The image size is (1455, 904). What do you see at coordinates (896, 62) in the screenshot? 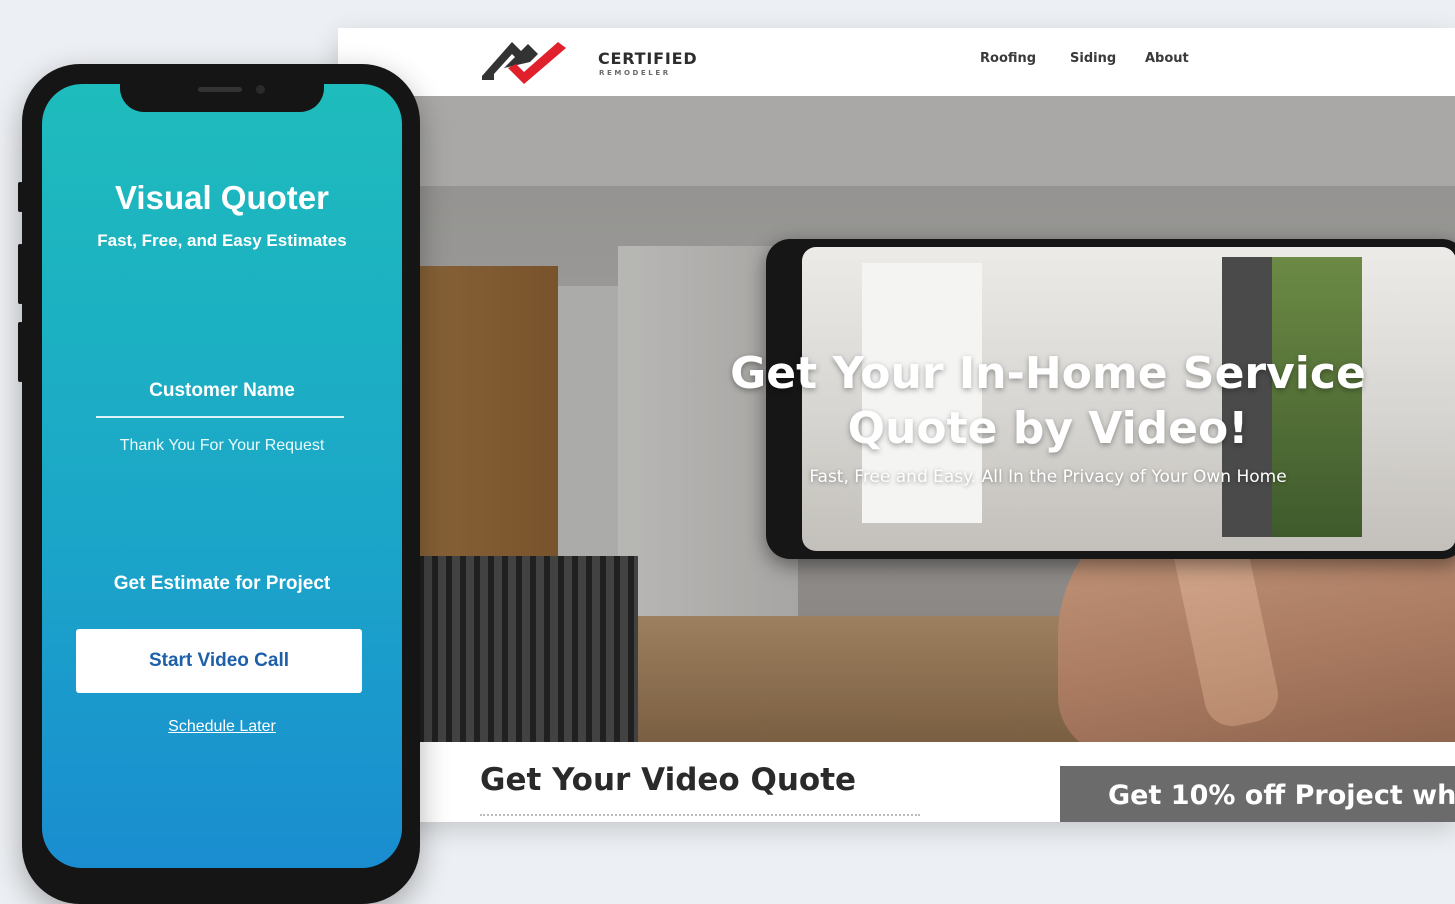
I see `site-header: CERTIFIED REMODELER Roofing Siding About` at bounding box center [896, 62].